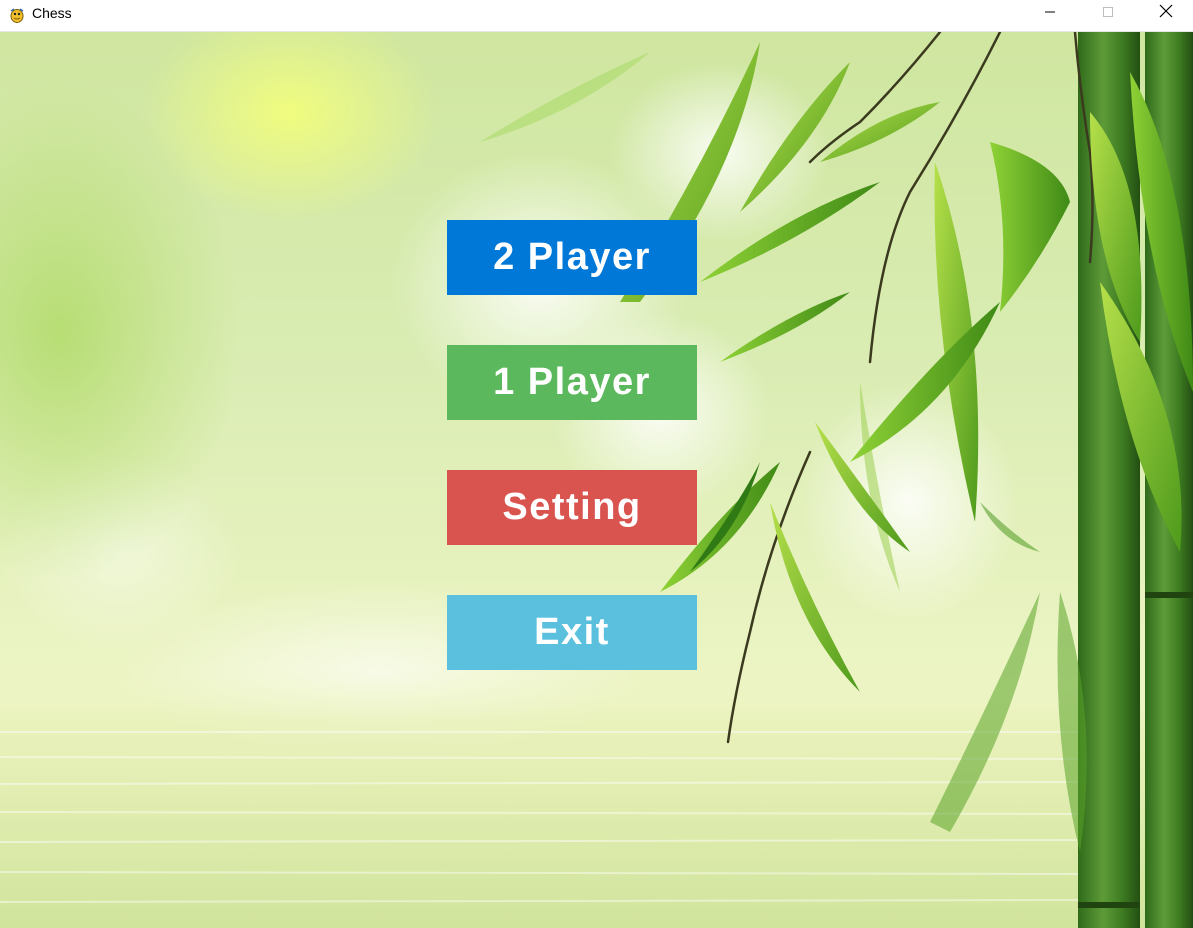 The image size is (1193, 928). Describe the element at coordinates (17, 15) in the screenshot. I see `pygame-icon` at that location.